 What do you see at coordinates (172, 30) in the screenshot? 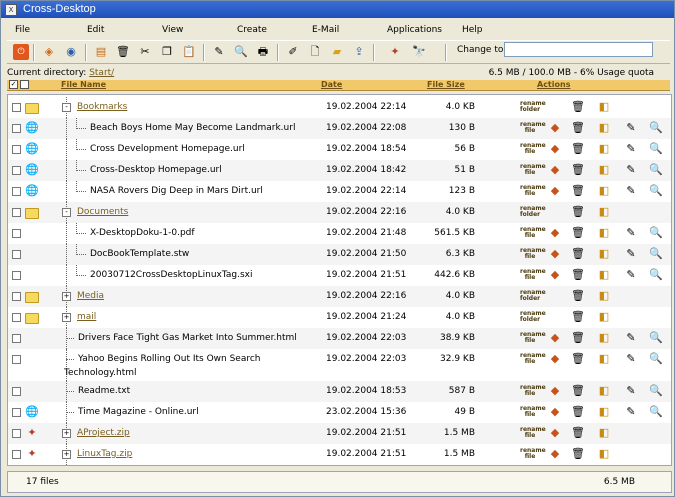
I see `menu-view: View` at bounding box center [172, 30].